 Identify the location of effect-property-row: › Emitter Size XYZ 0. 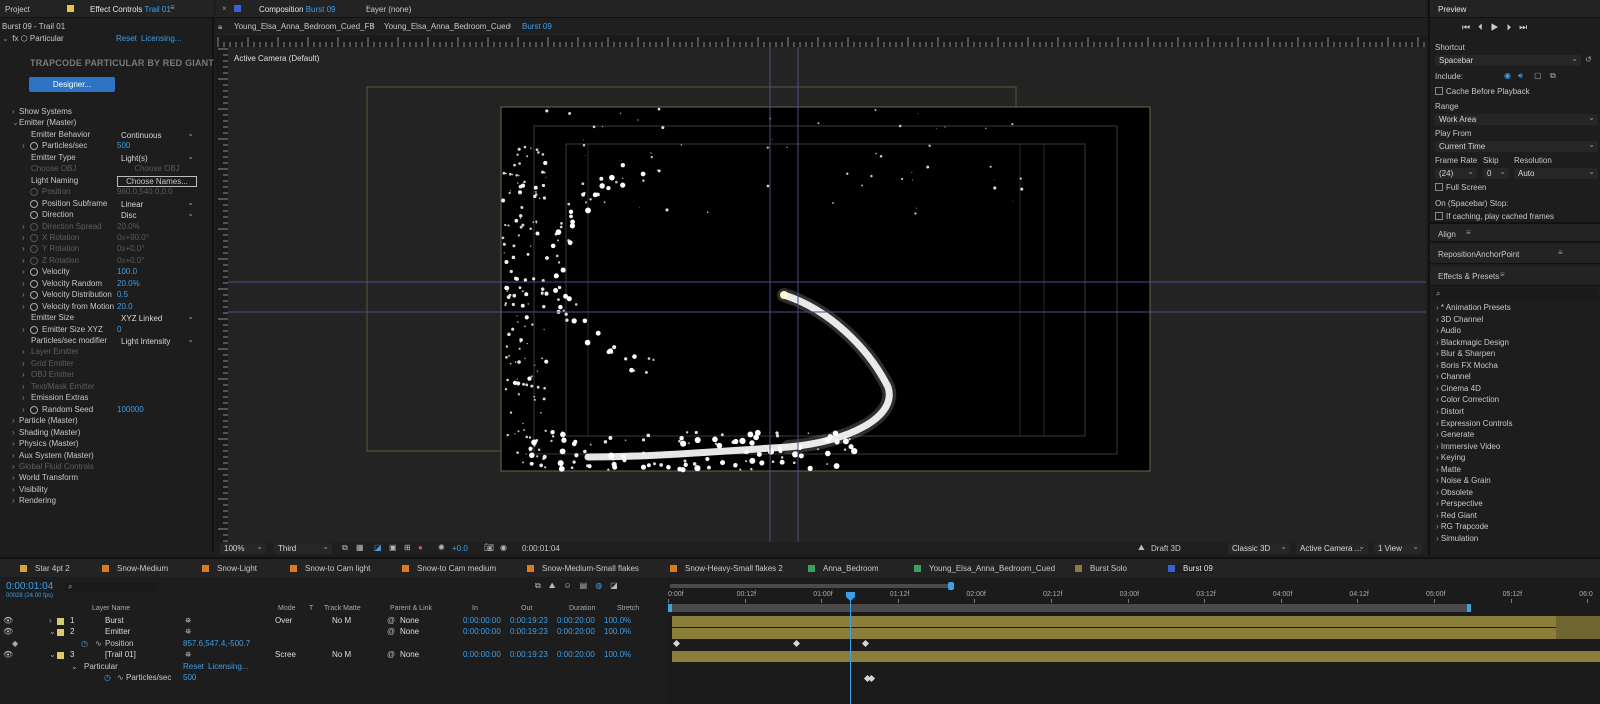
(106, 330).